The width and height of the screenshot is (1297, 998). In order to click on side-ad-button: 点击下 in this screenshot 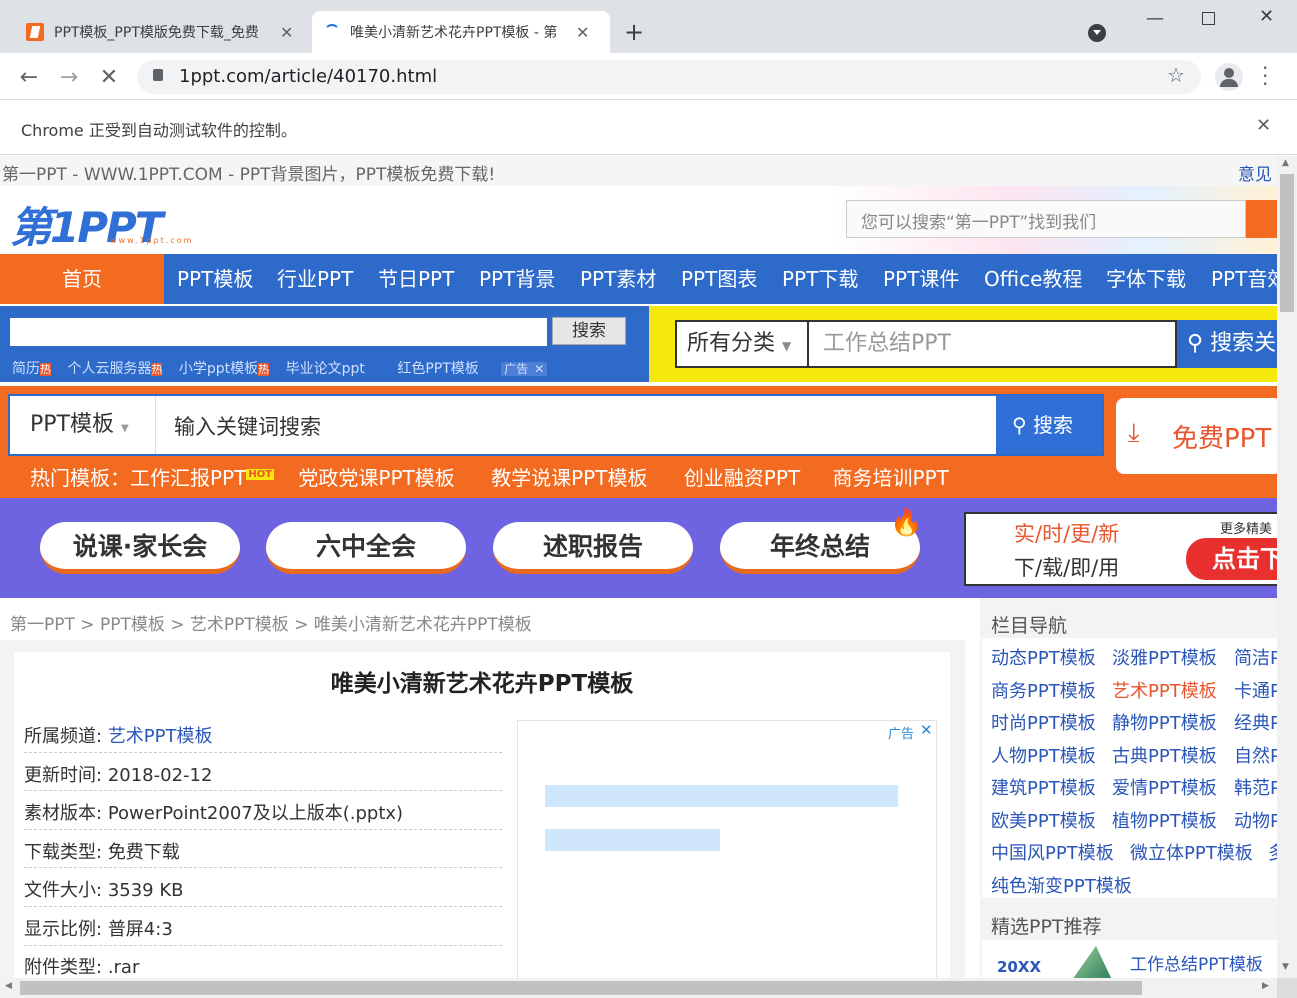, I will do `click(1231, 559)`.